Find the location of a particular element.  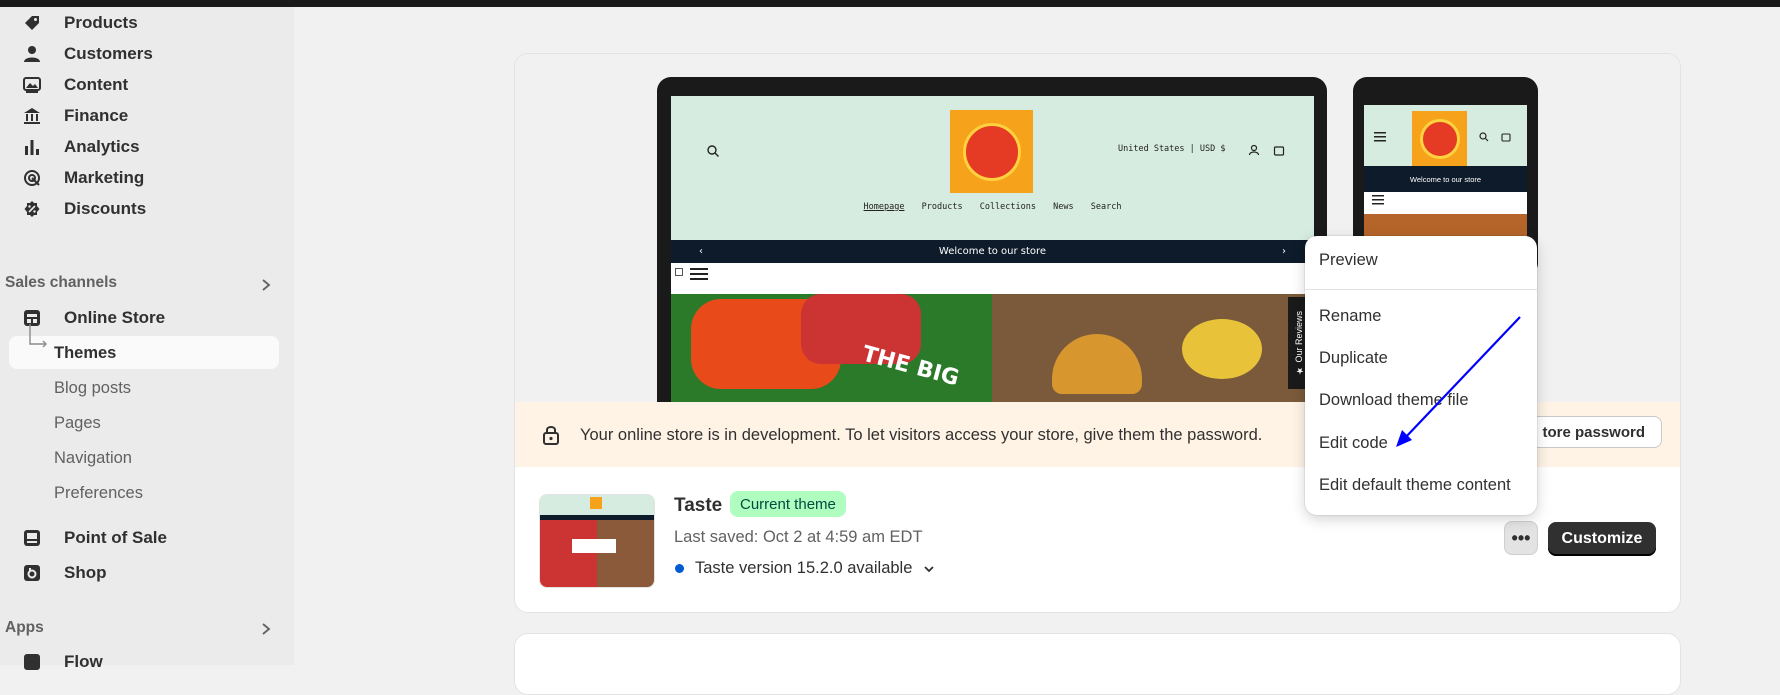

store-nav-item: Products is located at coordinates (942, 207).